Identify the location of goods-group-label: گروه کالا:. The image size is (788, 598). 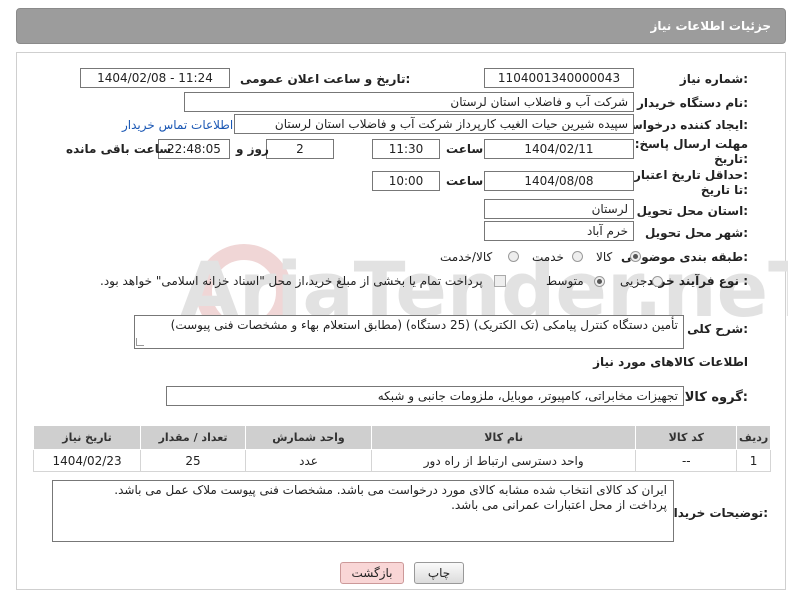
(716, 397).